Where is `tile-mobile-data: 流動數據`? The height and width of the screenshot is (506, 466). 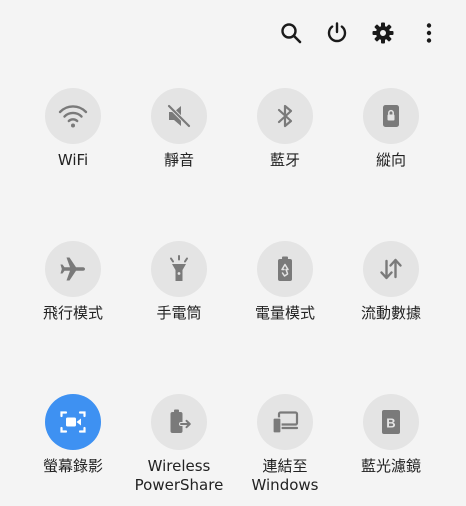
tile-mobile-data: 流動數據 is located at coordinates (391, 282).